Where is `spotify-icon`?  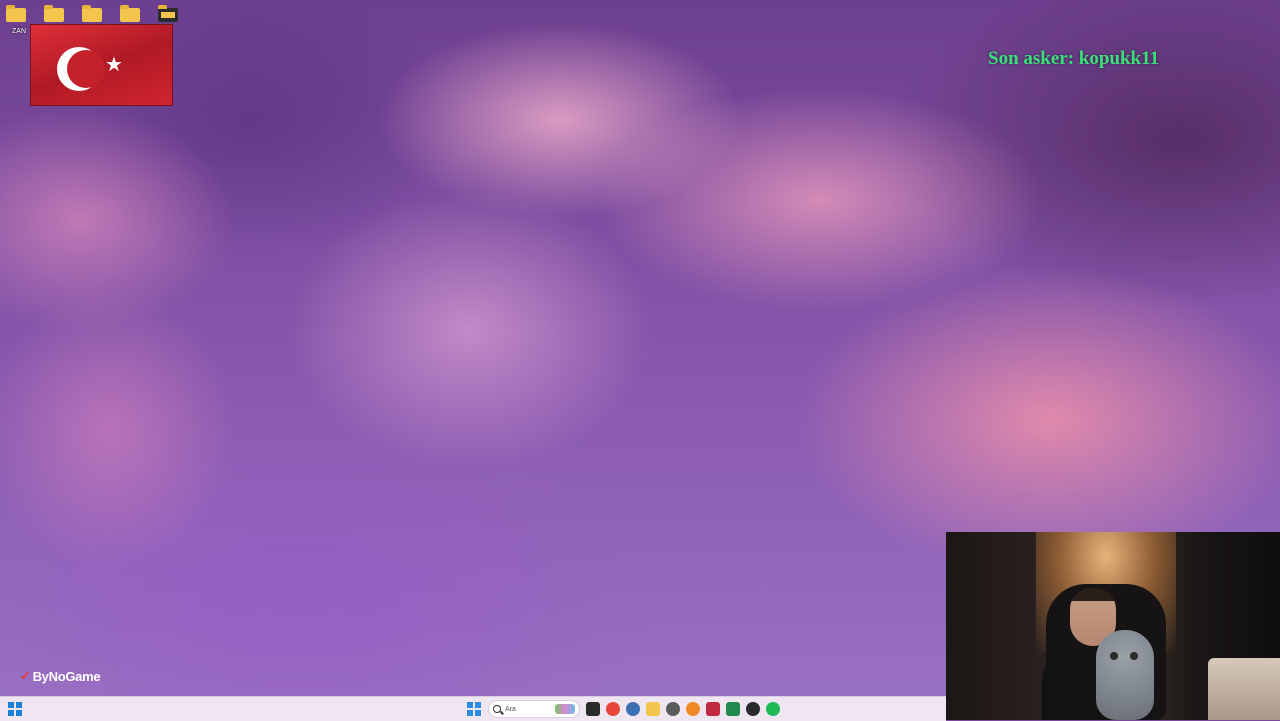 spotify-icon is located at coordinates (773, 709).